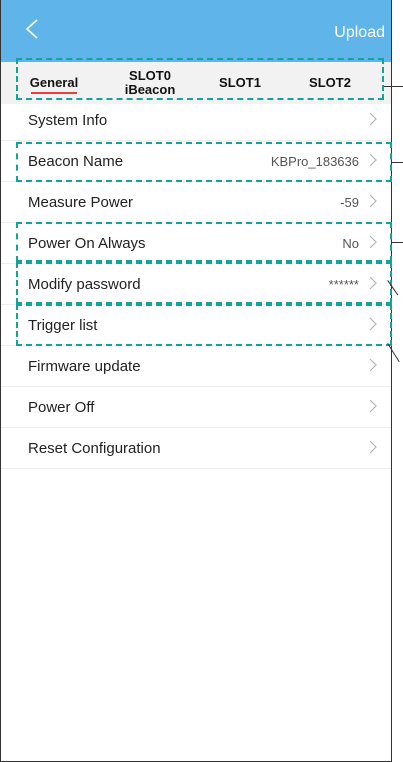  What do you see at coordinates (31, 29) in the screenshot?
I see `chevron-left-icon` at bounding box center [31, 29].